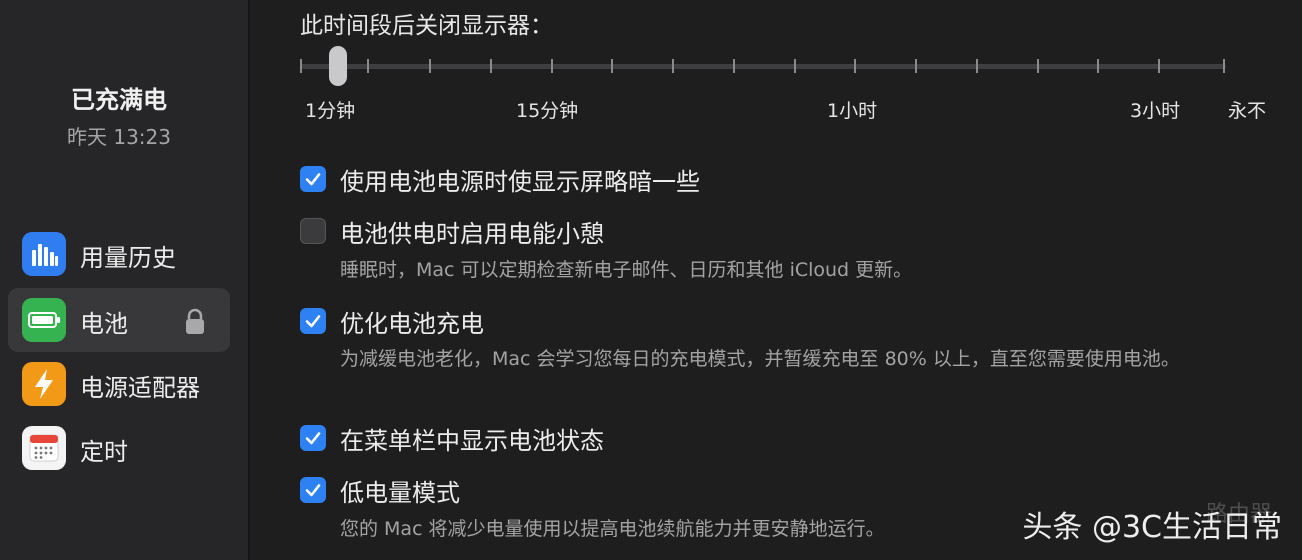  What do you see at coordinates (547, 111) in the screenshot?
I see `slider-label-15min: 15分钟` at bounding box center [547, 111].